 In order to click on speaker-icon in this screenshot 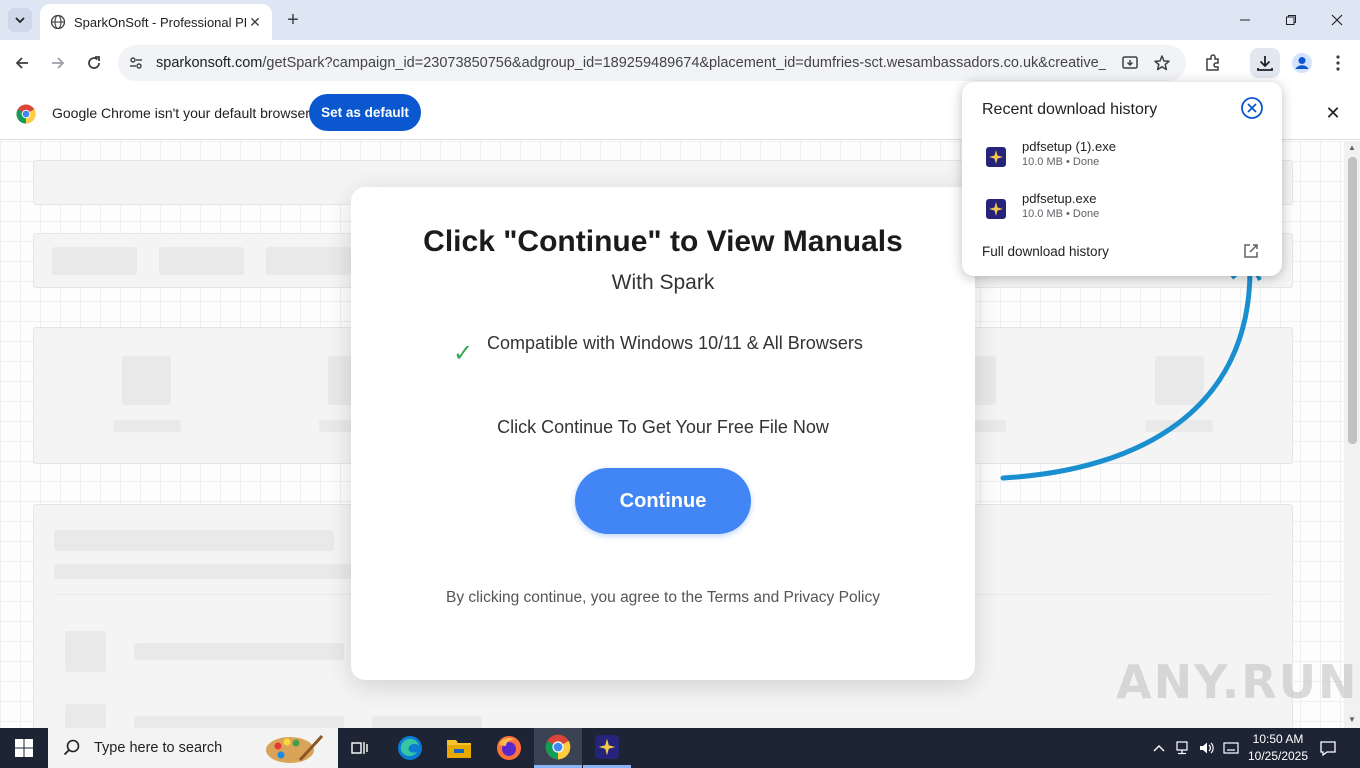, I will do `click(1207, 748)`.